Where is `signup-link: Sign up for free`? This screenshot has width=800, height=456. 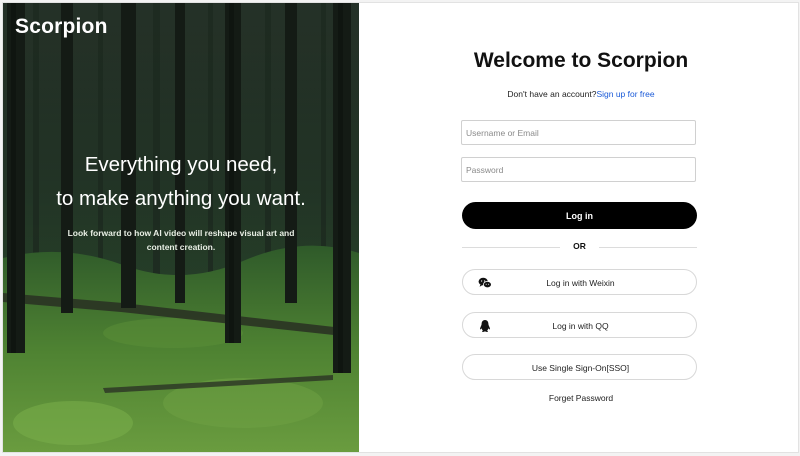 signup-link: Sign up for free is located at coordinates (625, 94).